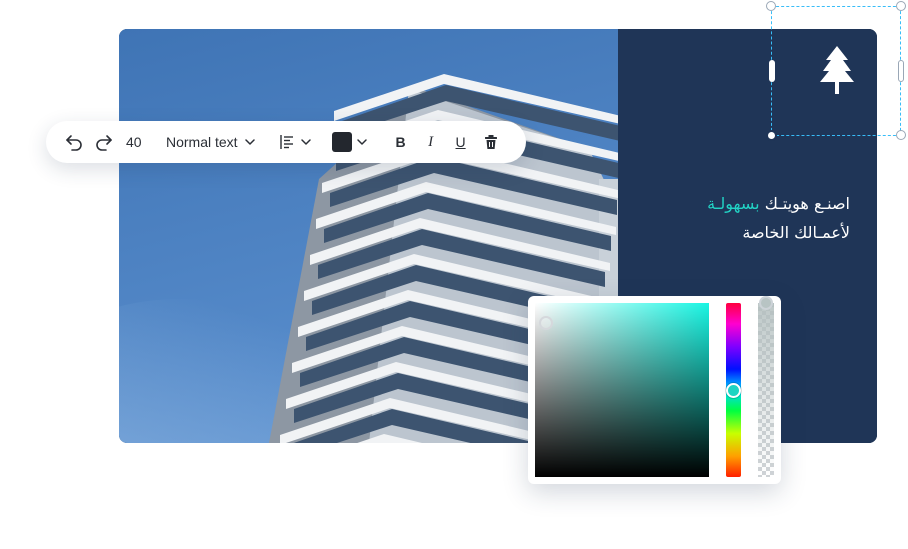  What do you see at coordinates (766, 390) in the screenshot?
I see `opacity-slider` at bounding box center [766, 390].